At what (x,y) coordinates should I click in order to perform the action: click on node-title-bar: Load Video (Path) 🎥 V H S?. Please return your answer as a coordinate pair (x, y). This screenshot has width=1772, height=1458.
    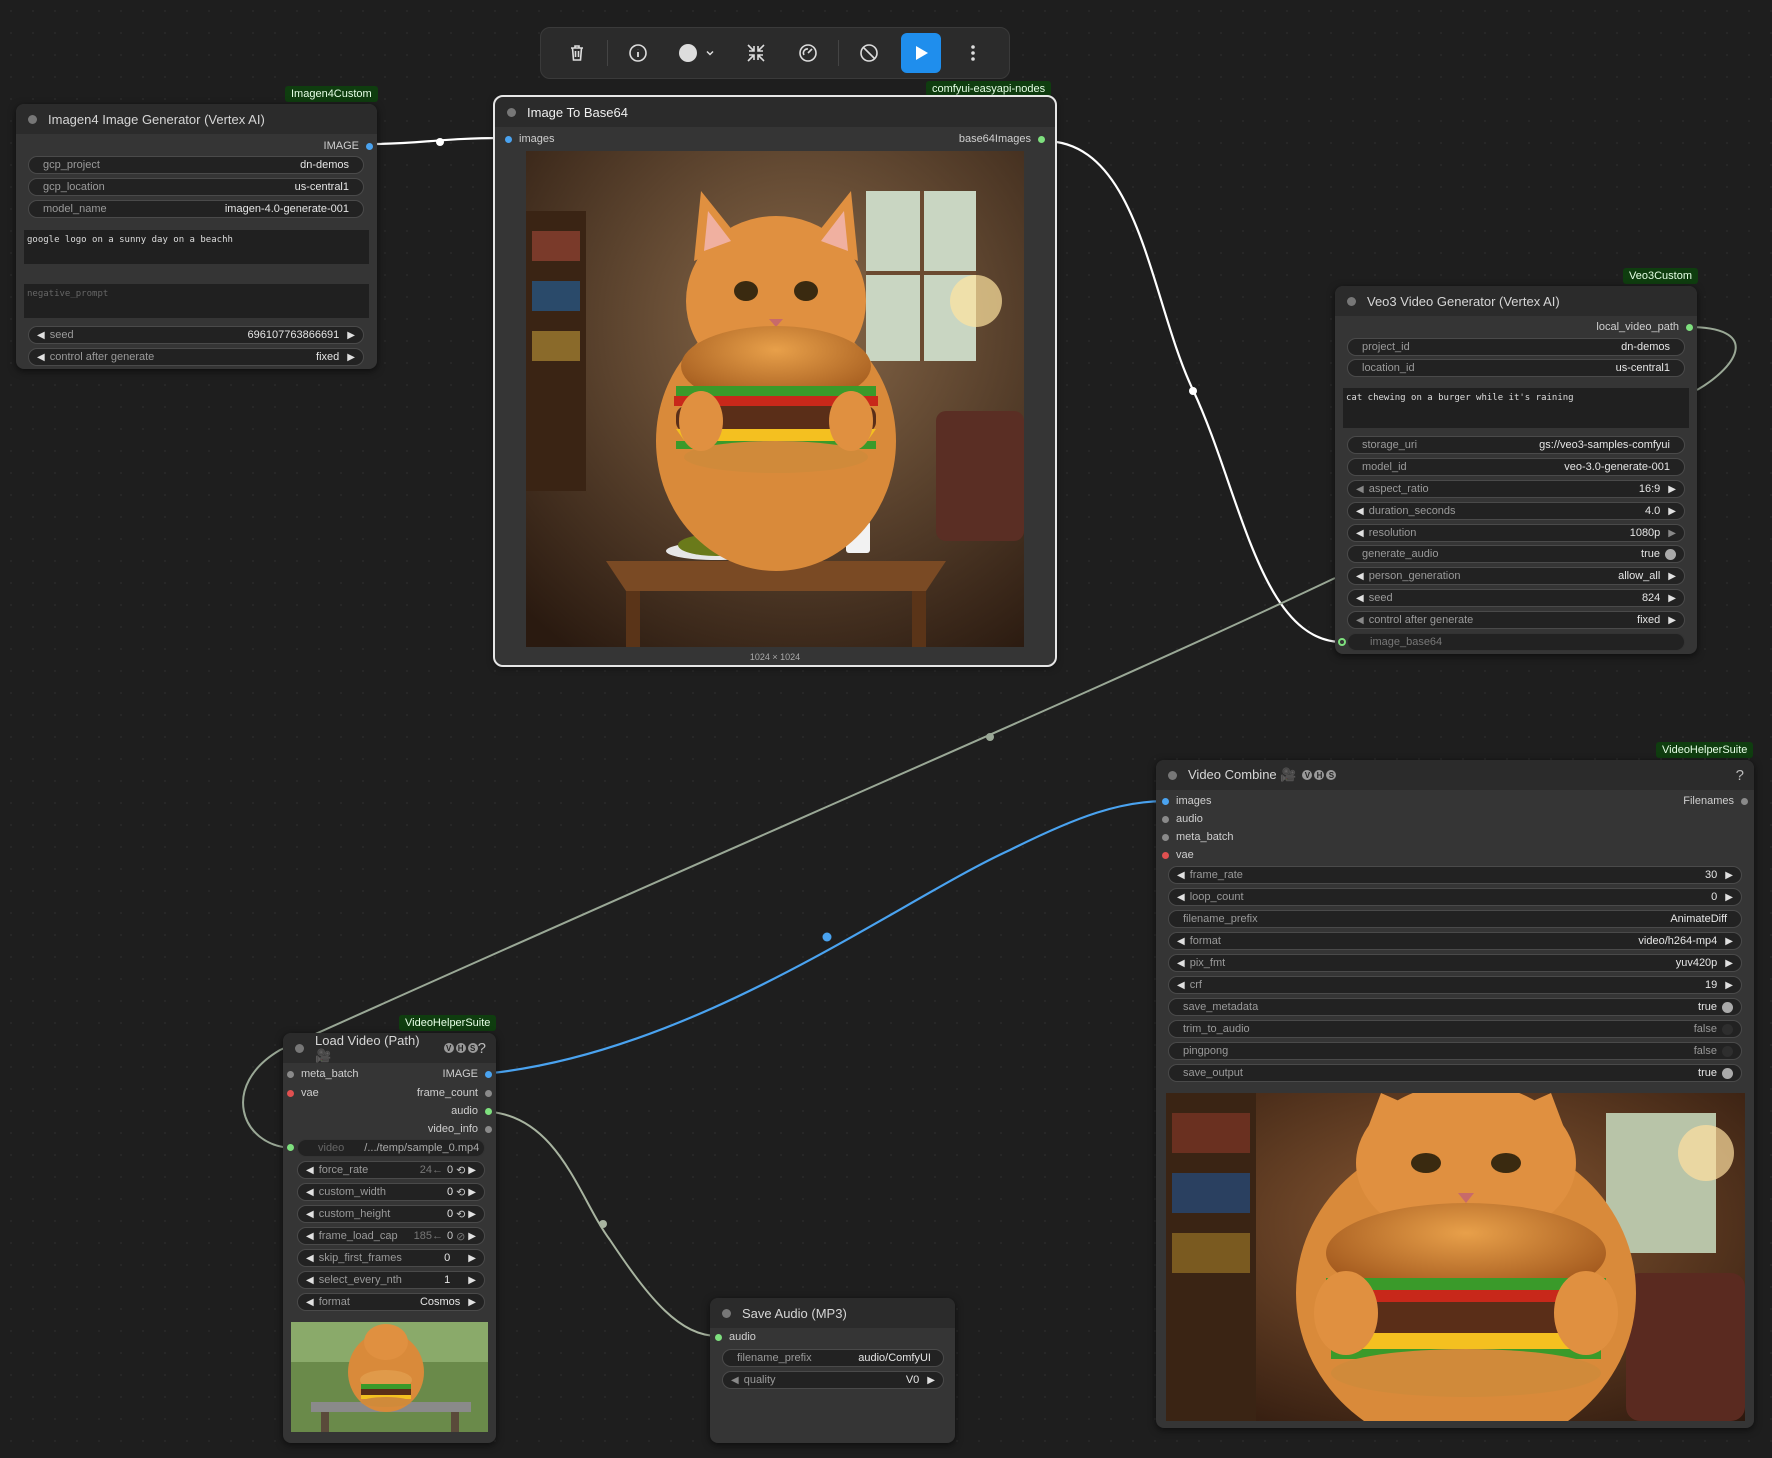
    Looking at the image, I should click on (389, 1048).